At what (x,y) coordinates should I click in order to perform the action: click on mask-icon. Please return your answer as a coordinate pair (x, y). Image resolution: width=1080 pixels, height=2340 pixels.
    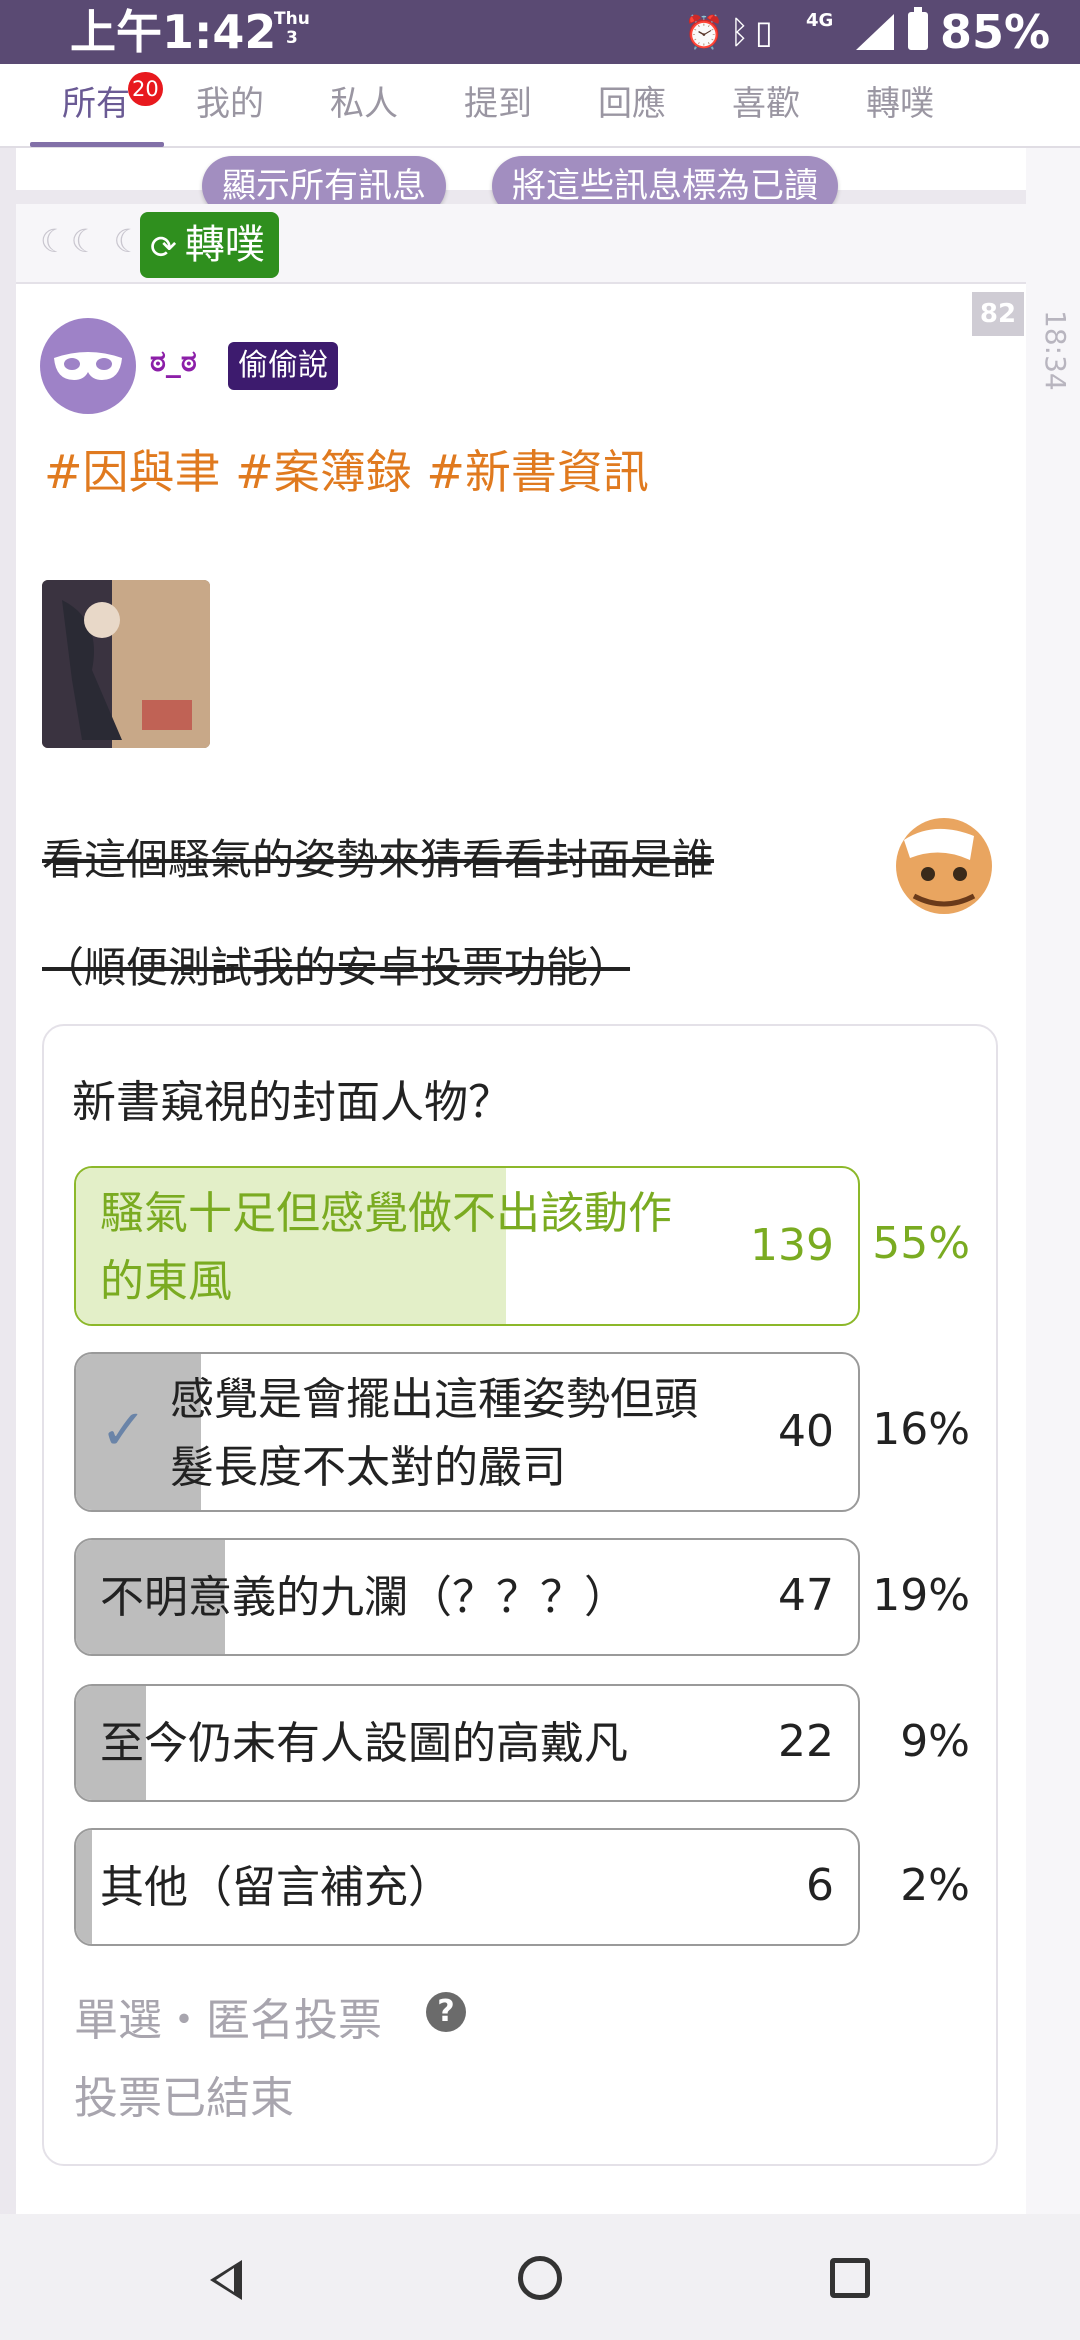
    Looking at the image, I should click on (88, 366).